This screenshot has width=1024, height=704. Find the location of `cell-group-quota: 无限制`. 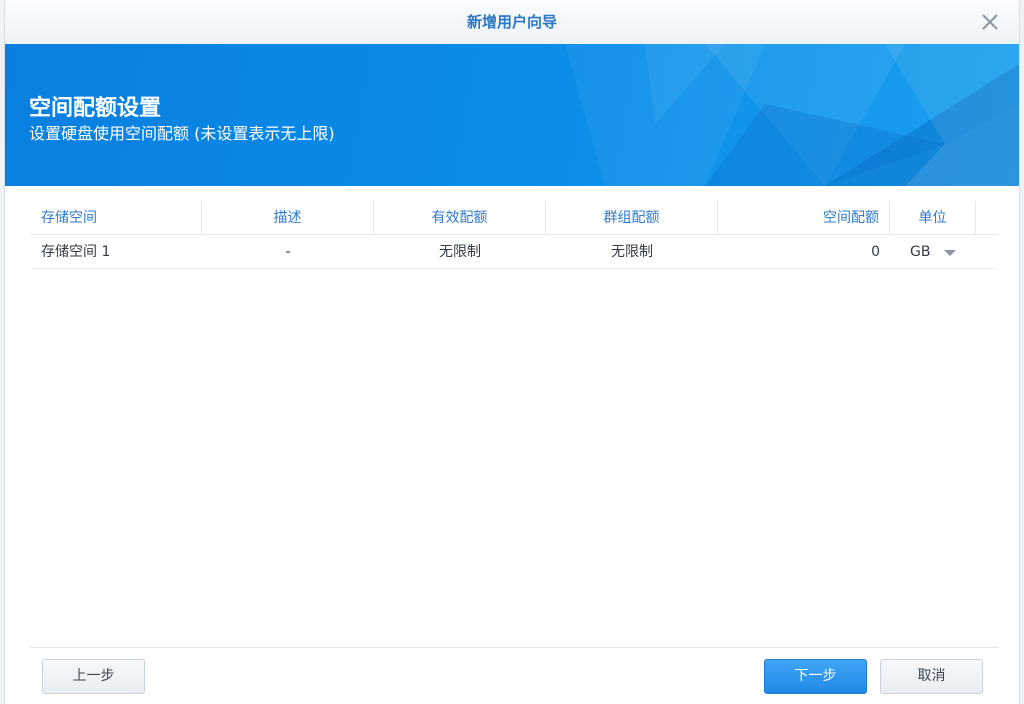

cell-group-quota: 无限制 is located at coordinates (632, 252).